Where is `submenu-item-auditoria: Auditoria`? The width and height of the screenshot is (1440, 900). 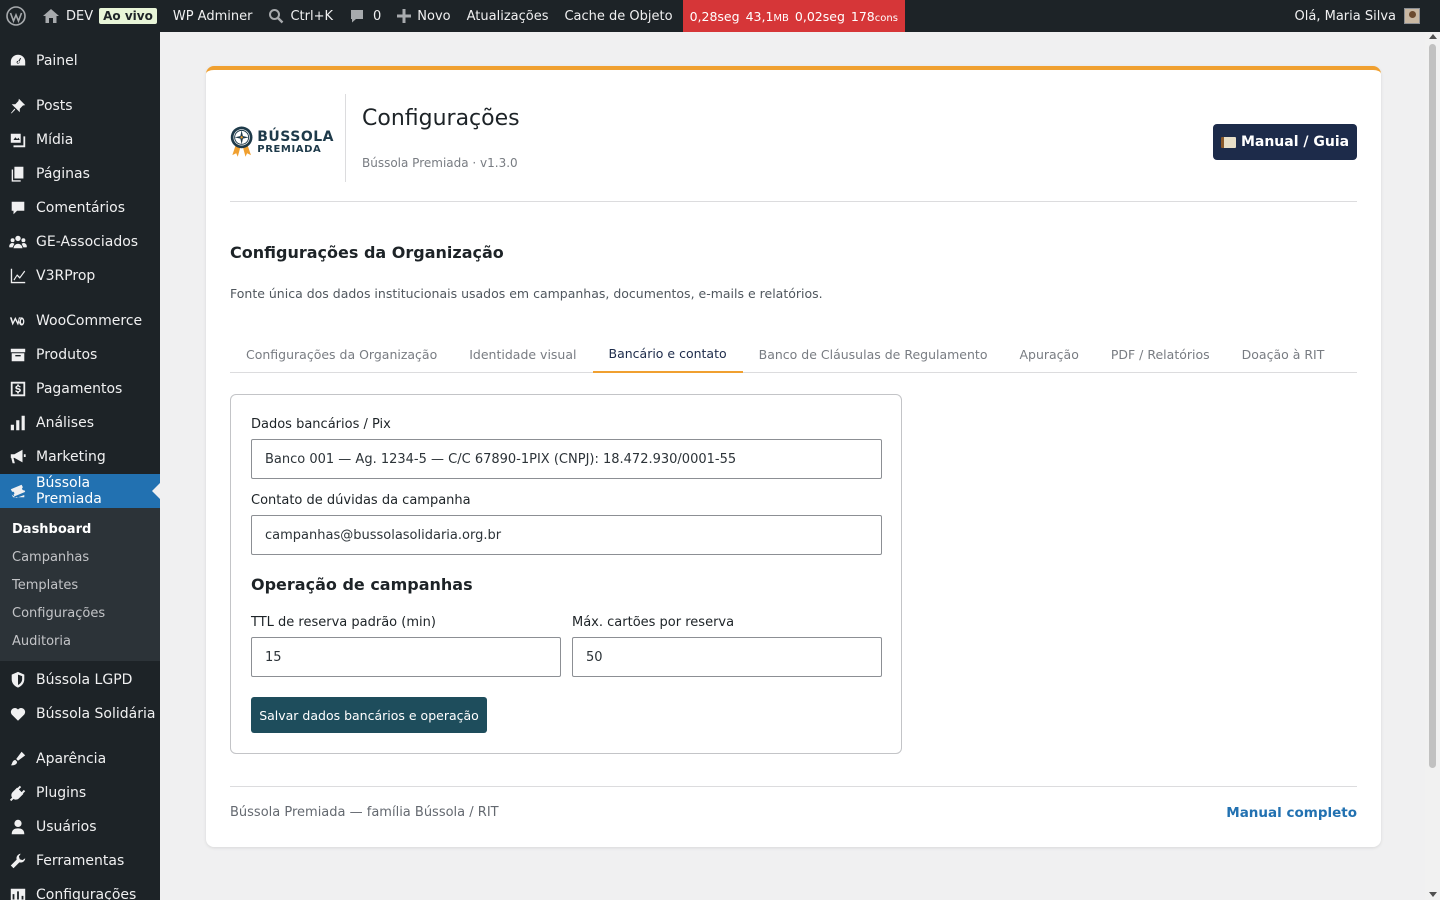
submenu-item-auditoria: Auditoria is located at coordinates (80, 641).